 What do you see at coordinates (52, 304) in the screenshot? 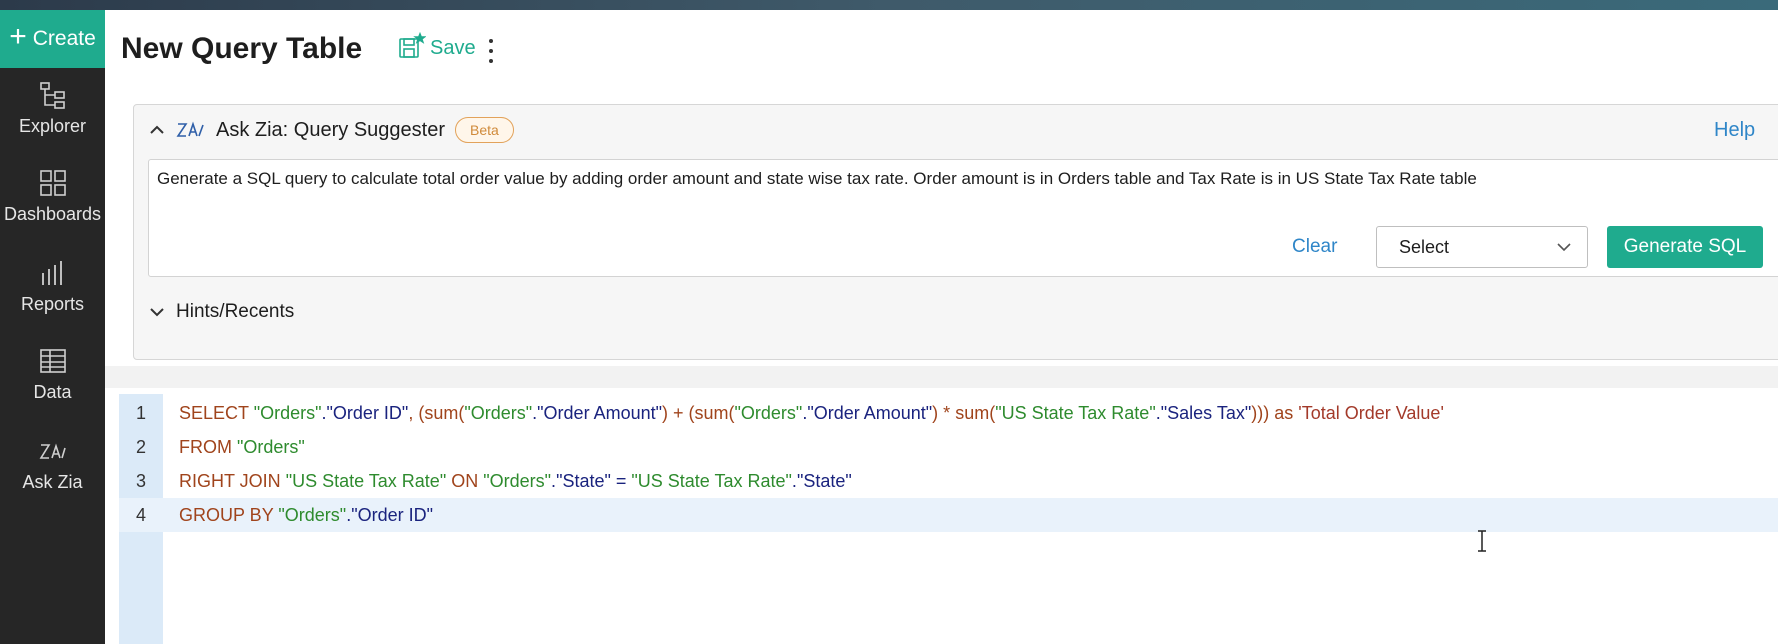
I see `sidebar-item-label: Reports` at bounding box center [52, 304].